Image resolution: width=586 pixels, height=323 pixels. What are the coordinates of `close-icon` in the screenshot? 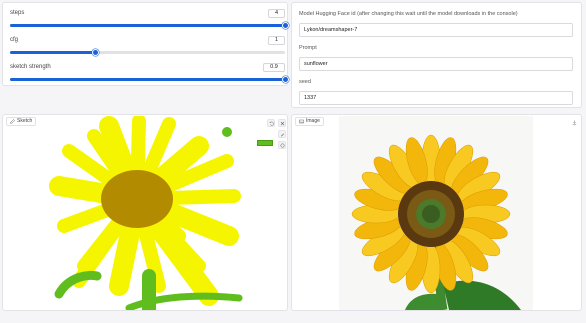 It's located at (282, 123).